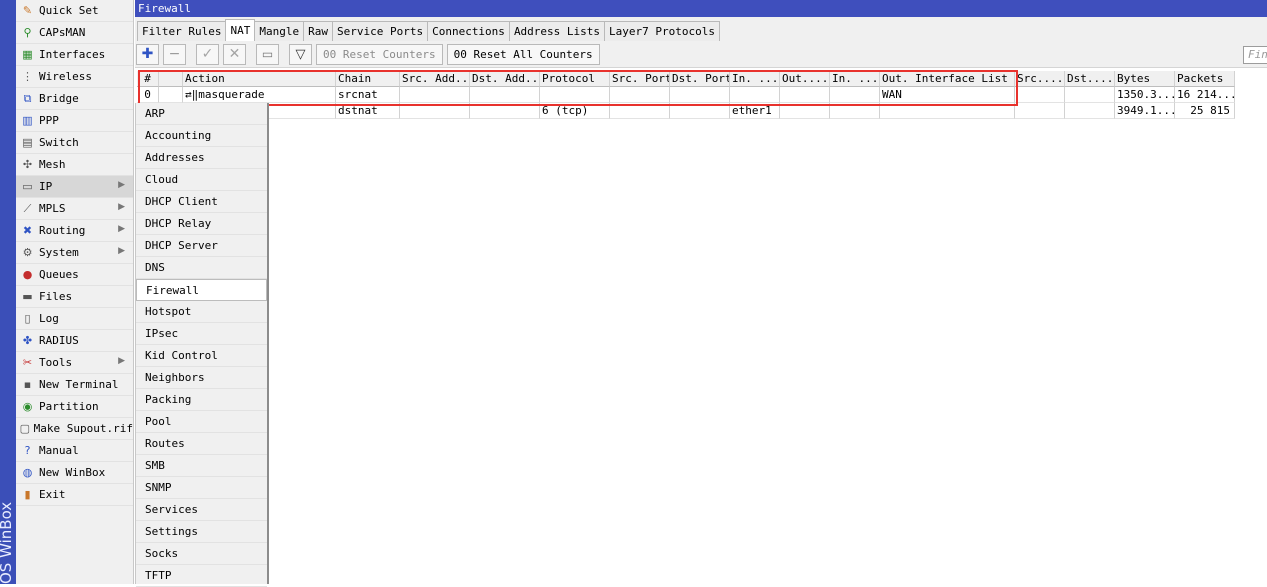 This screenshot has height=587, width=1267. Describe the element at coordinates (201, 400) in the screenshot. I see `submenu-item-packing: Packing` at that location.